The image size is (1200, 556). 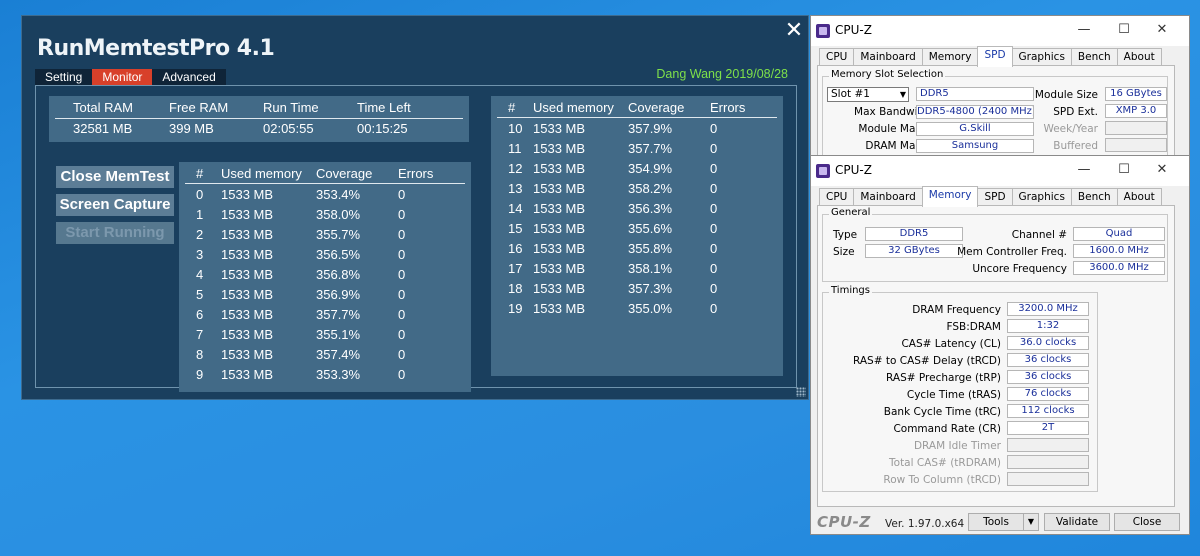 I want to click on thread-index: 13, so click(x=515, y=188).